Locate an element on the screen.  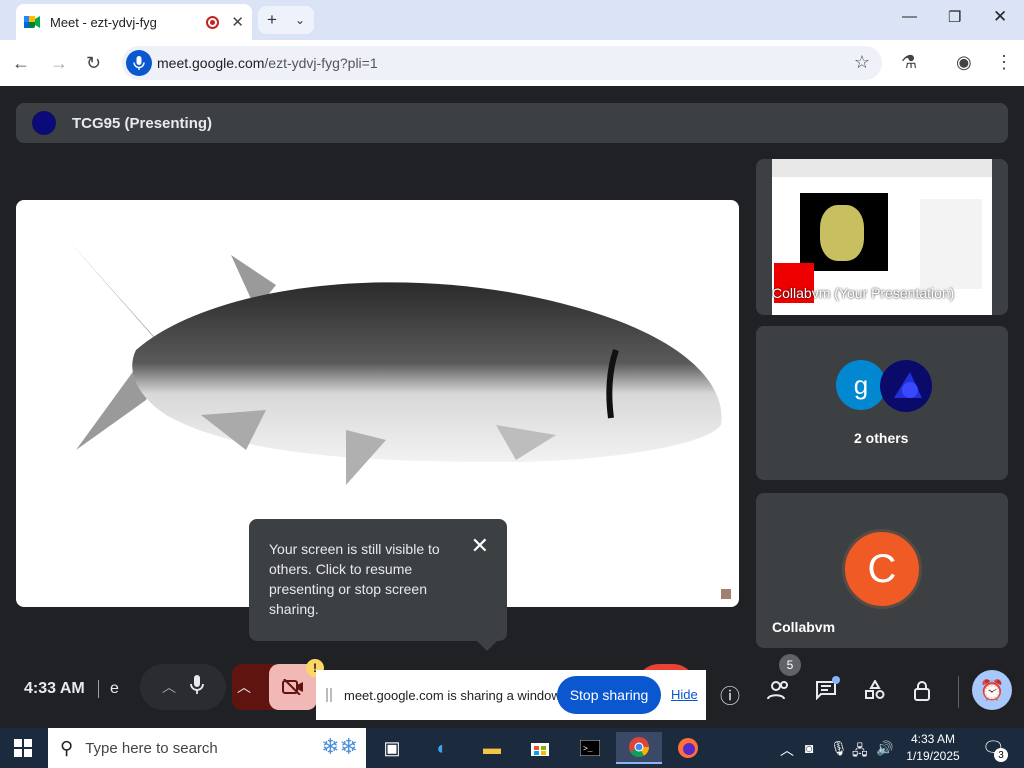
tab-actions: + ⌄ is located at coordinates (286, 20).